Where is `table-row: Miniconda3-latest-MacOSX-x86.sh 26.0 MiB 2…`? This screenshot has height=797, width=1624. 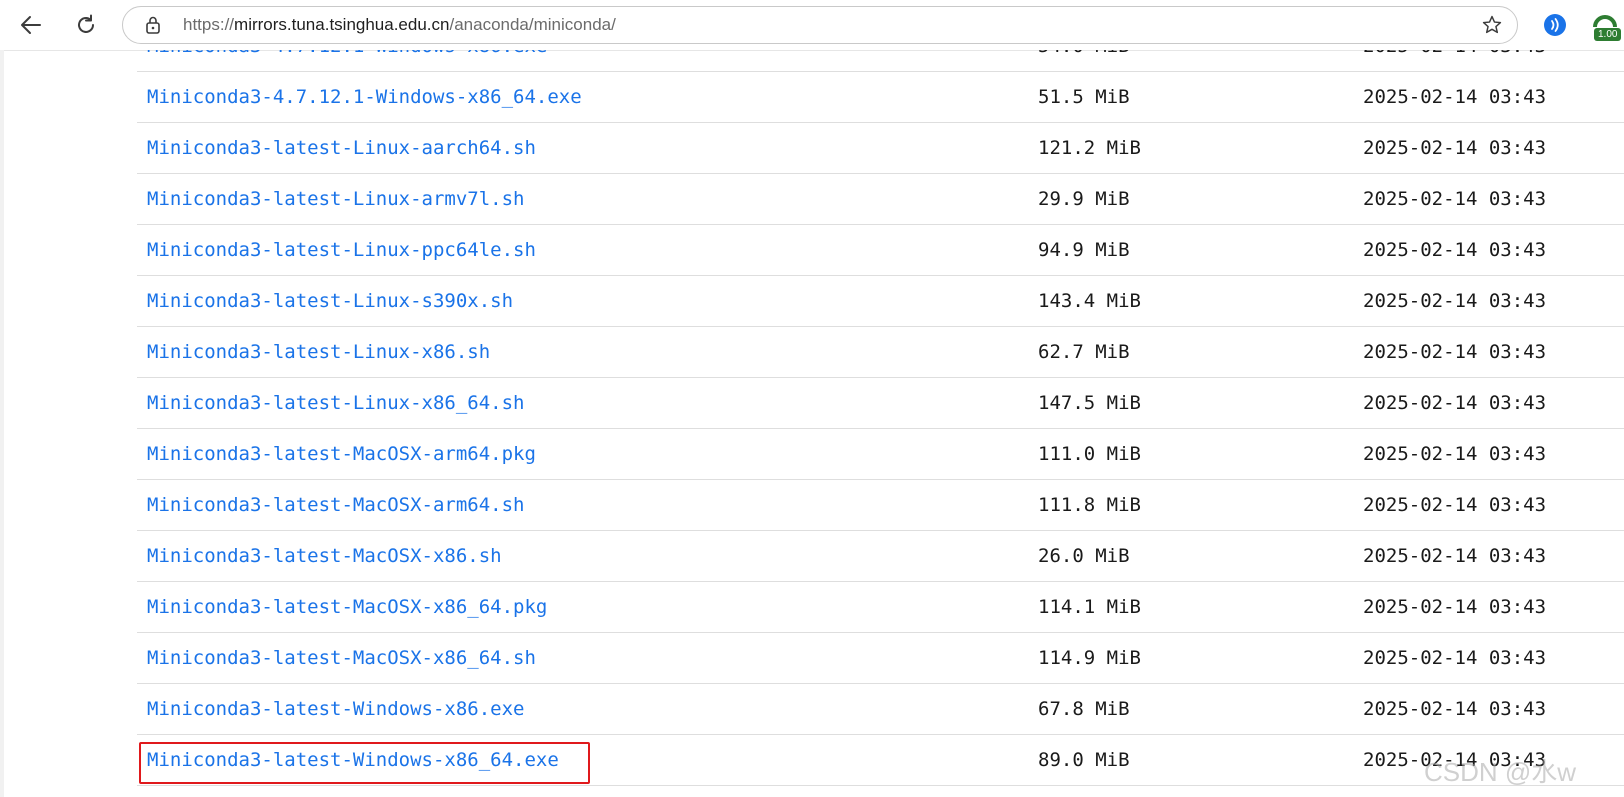 table-row: Miniconda3-latest-MacOSX-x86.sh 26.0 MiB 2… is located at coordinates (880, 556).